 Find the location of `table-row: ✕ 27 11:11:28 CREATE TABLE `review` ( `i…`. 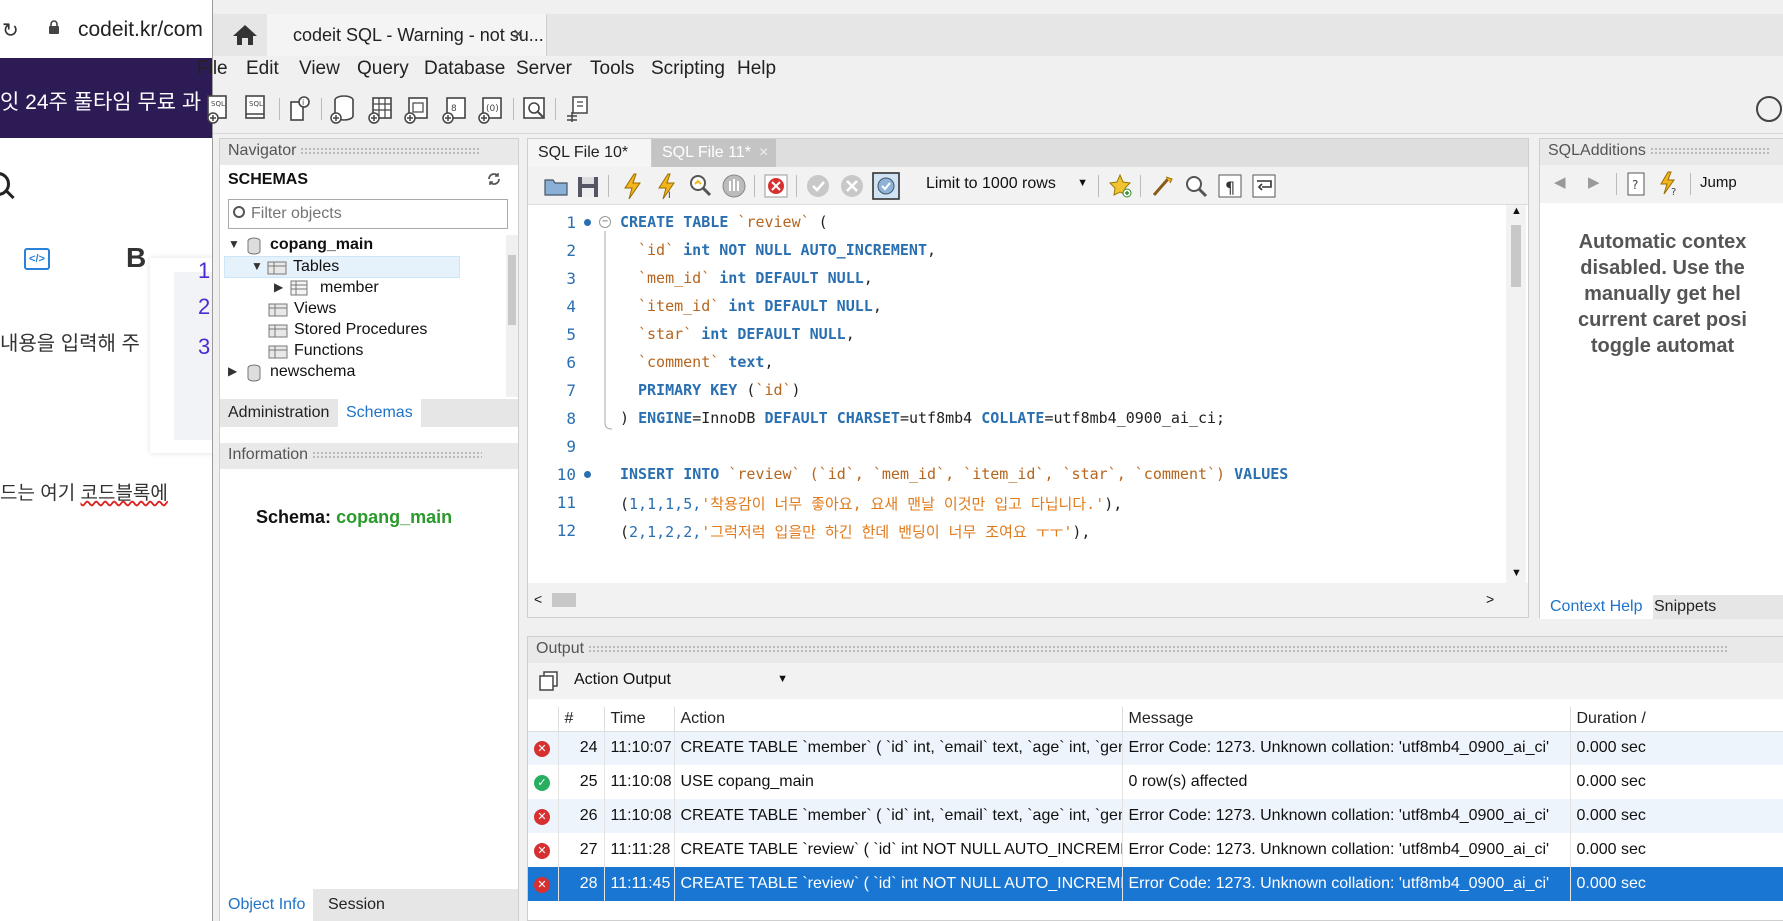

table-row: ✕ 27 11:11:28 CREATE TABLE `review` ( `i… is located at coordinates (1155, 850).